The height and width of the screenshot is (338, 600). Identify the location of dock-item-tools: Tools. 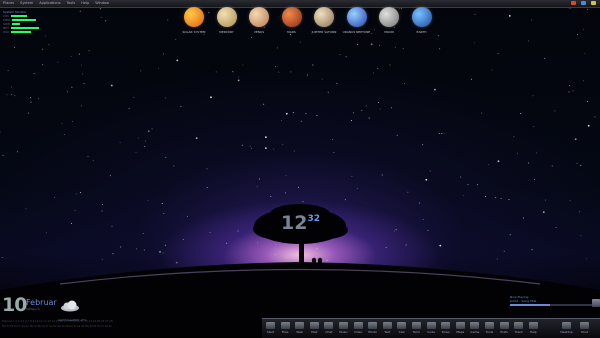
(489, 328).